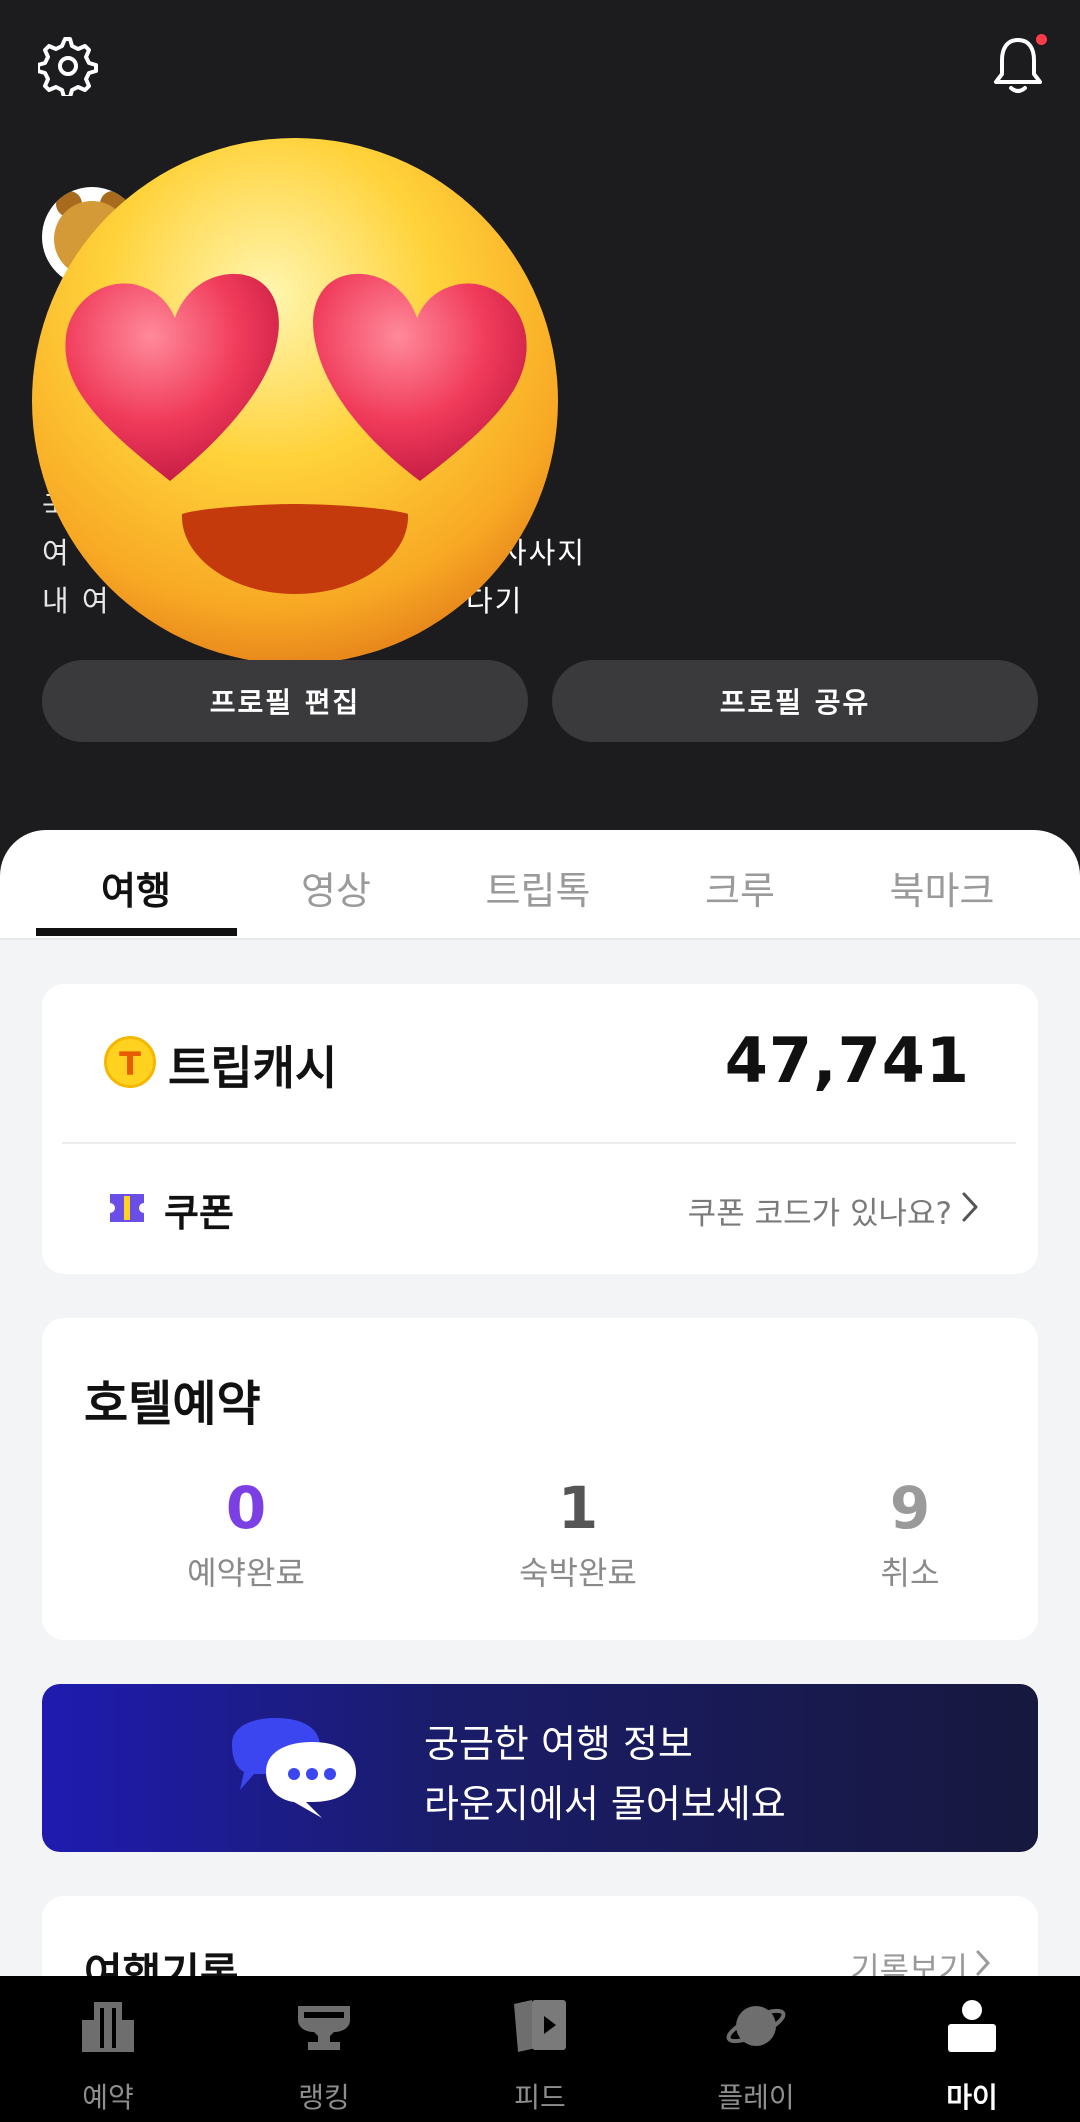 This screenshot has width=1080, height=2122. I want to click on nav-label: 랭킹, so click(324, 2097).